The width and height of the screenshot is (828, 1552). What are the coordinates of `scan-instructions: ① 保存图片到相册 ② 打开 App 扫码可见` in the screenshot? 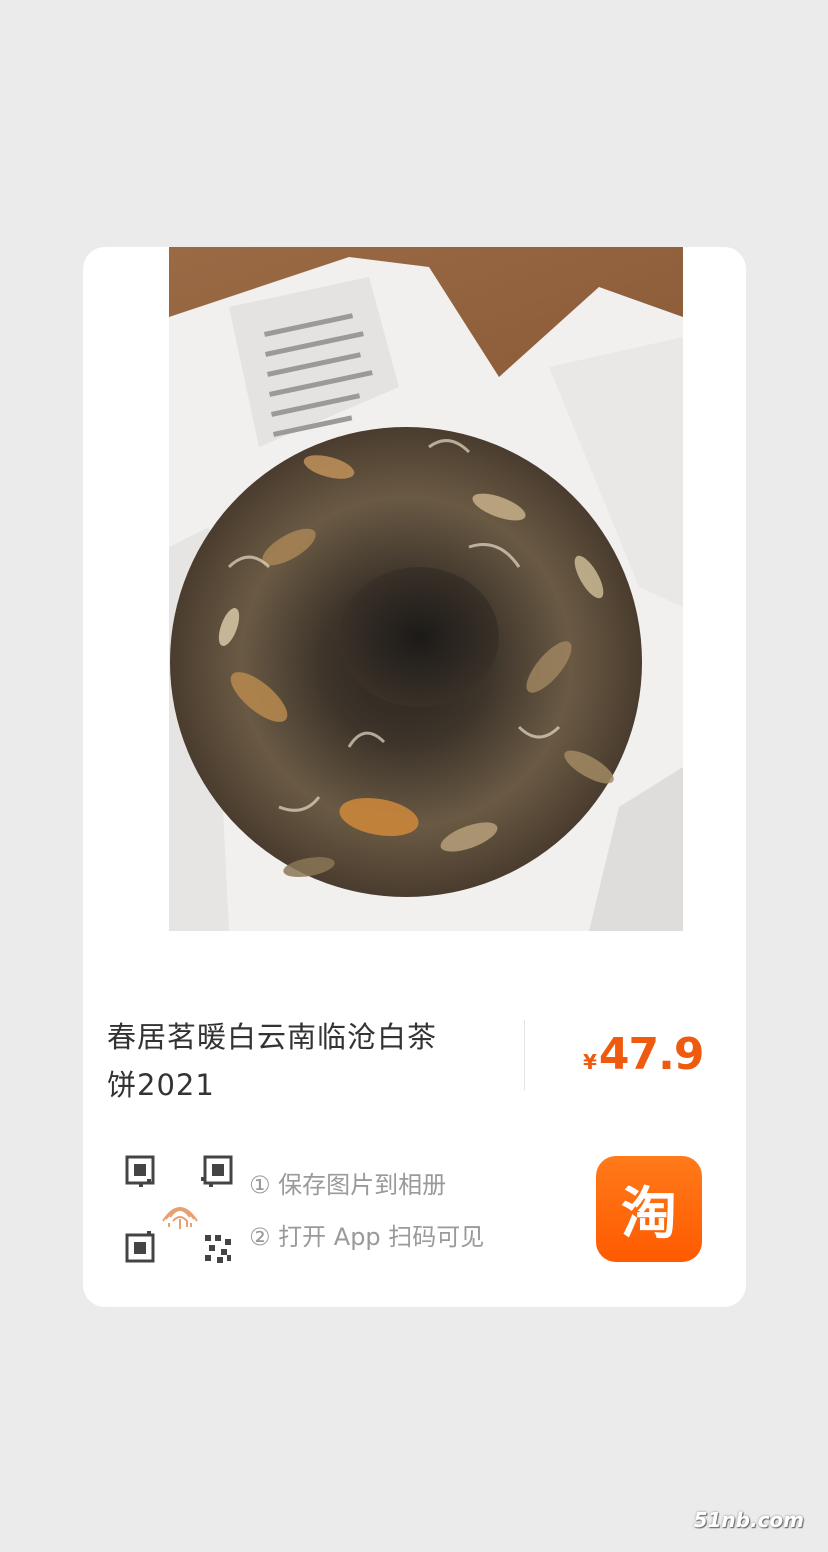 It's located at (366, 1211).